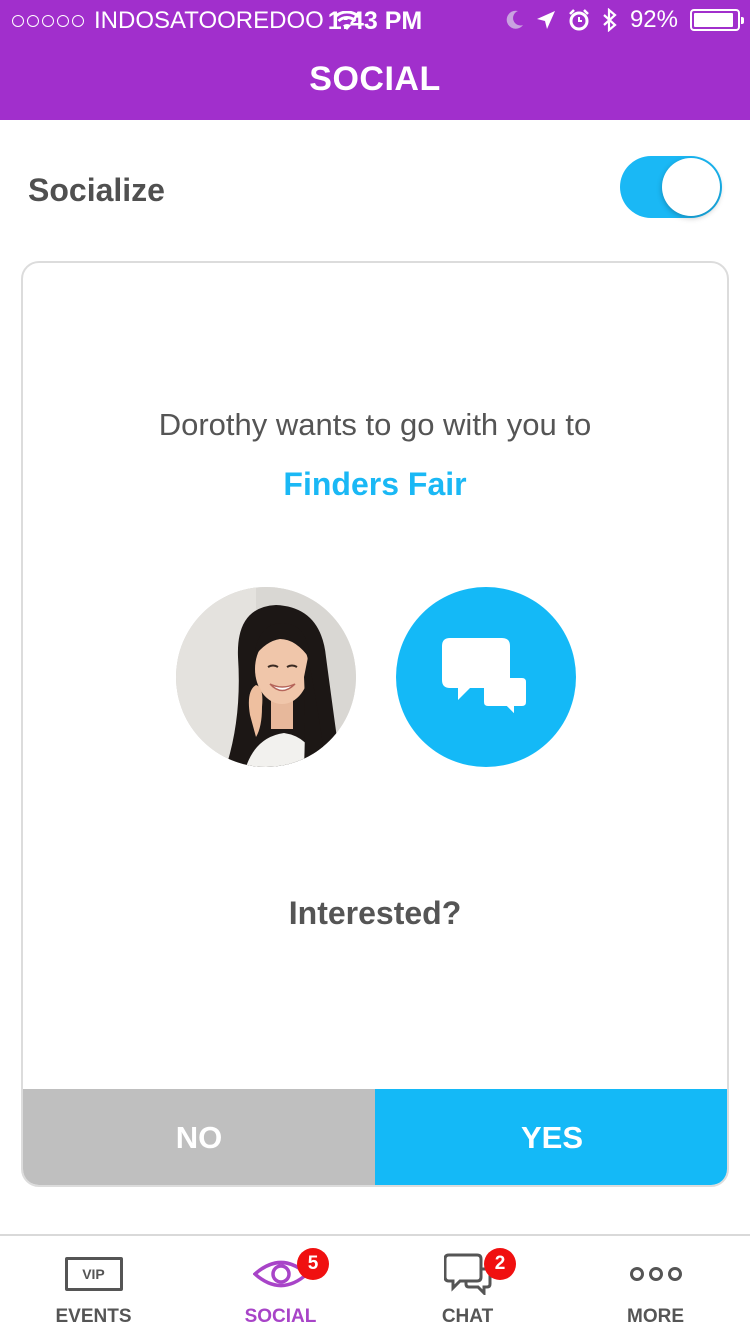 The width and height of the screenshot is (750, 1334). What do you see at coordinates (199, 1137) in the screenshot?
I see `no-button: NO` at bounding box center [199, 1137].